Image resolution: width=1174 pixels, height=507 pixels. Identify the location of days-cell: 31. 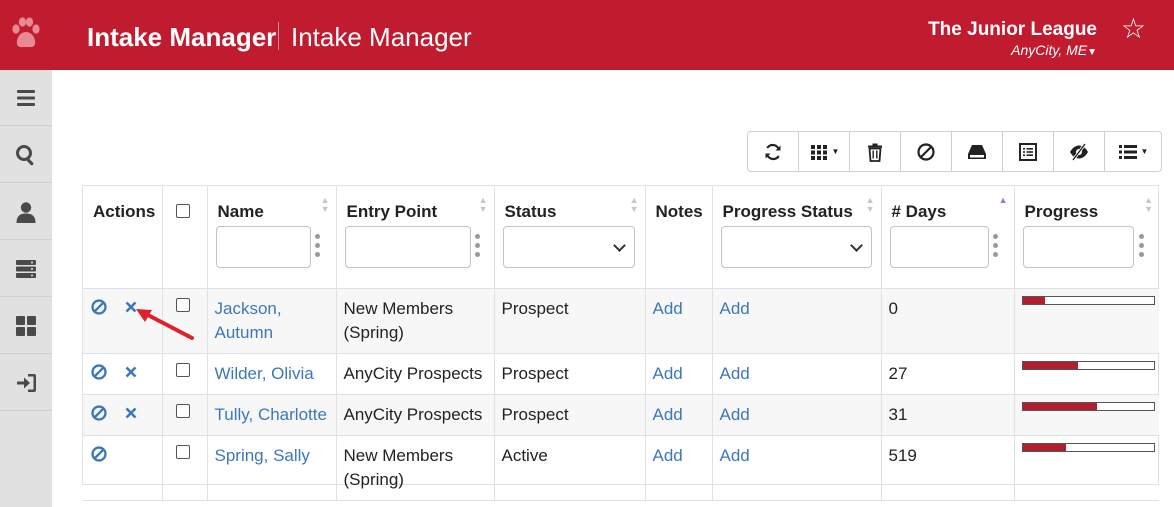
(948, 415).